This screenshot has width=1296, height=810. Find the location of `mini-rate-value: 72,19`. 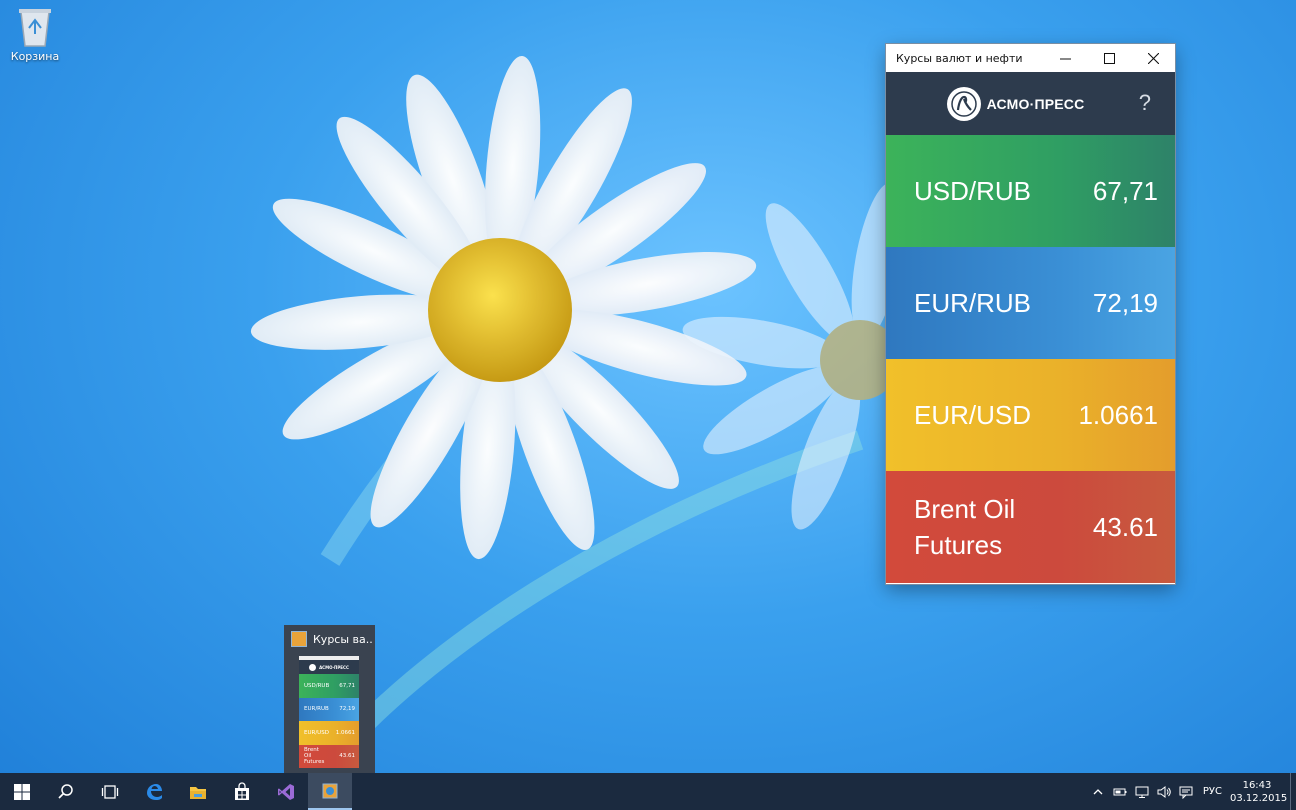

mini-rate-value: 72,19 is located at coordinates (347, 709).